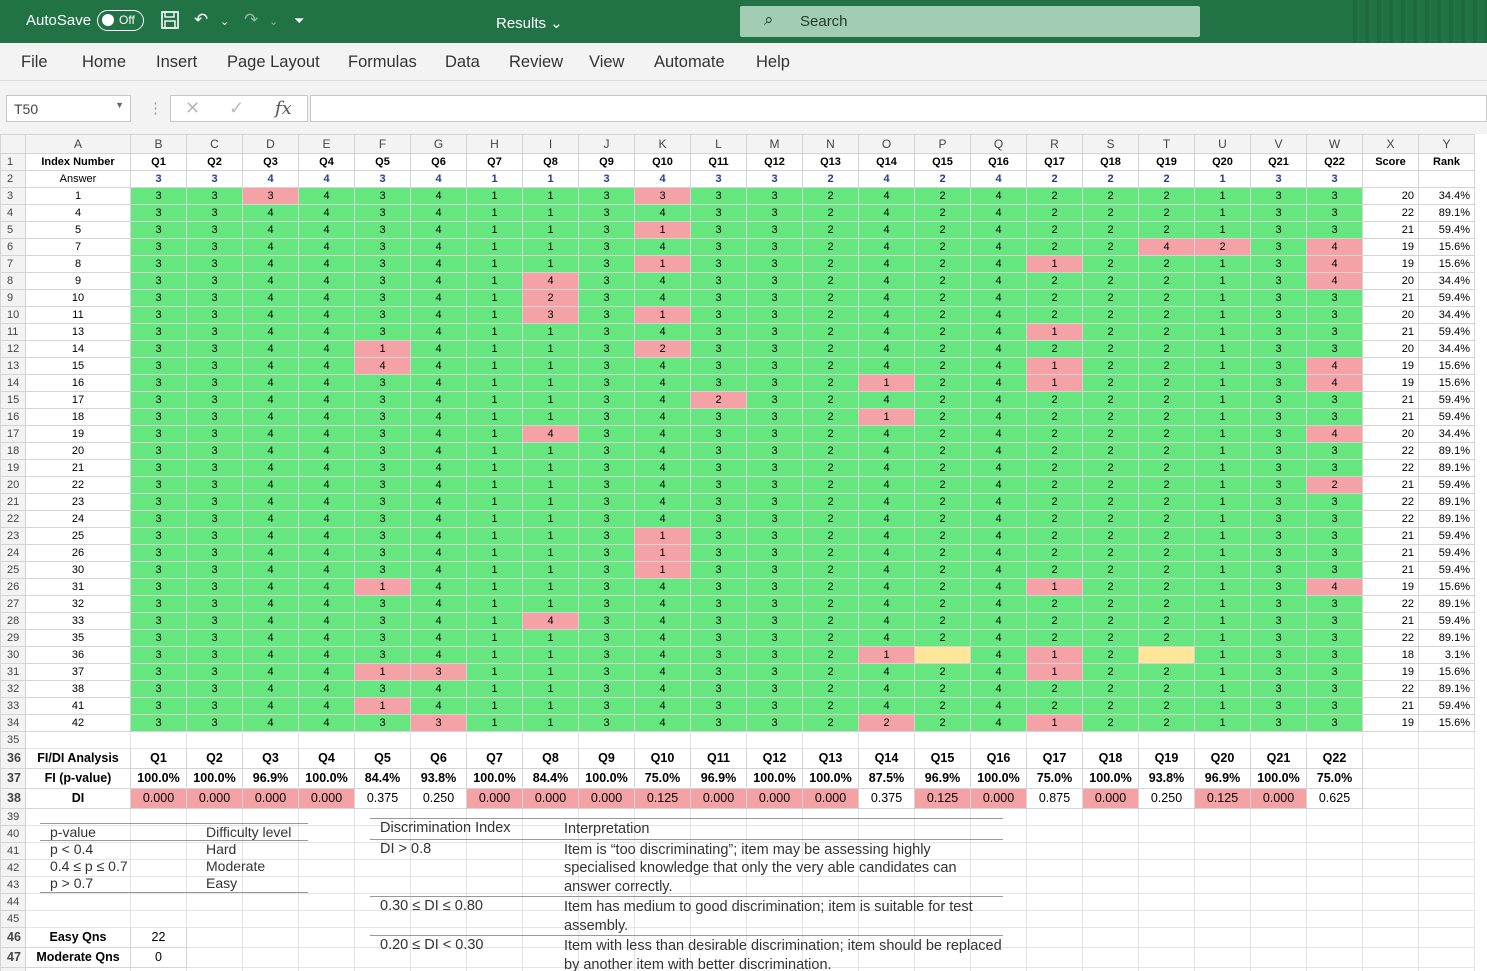  Describe the element at coordinates (1222, 758) in the screenshot. I see `question-header: Q20` at that location.